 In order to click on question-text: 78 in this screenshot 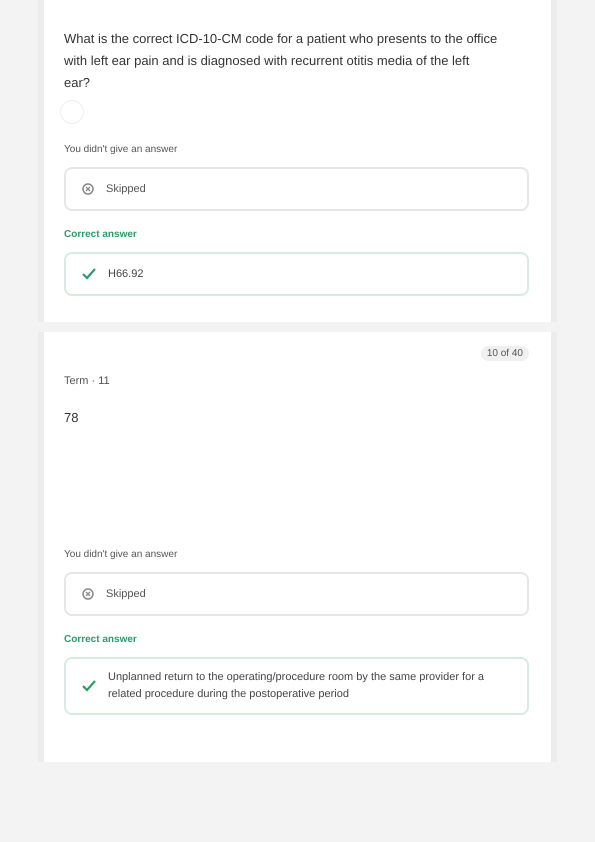, I will do `click(72, 418)`.